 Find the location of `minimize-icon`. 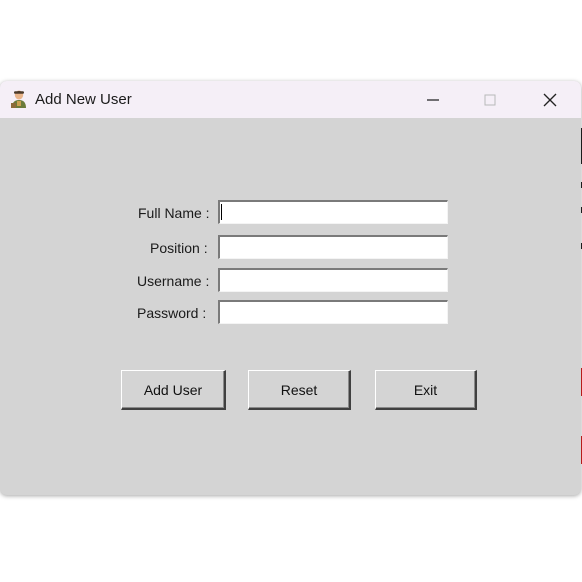

minimize-icon is located at coordinates (433, 99).